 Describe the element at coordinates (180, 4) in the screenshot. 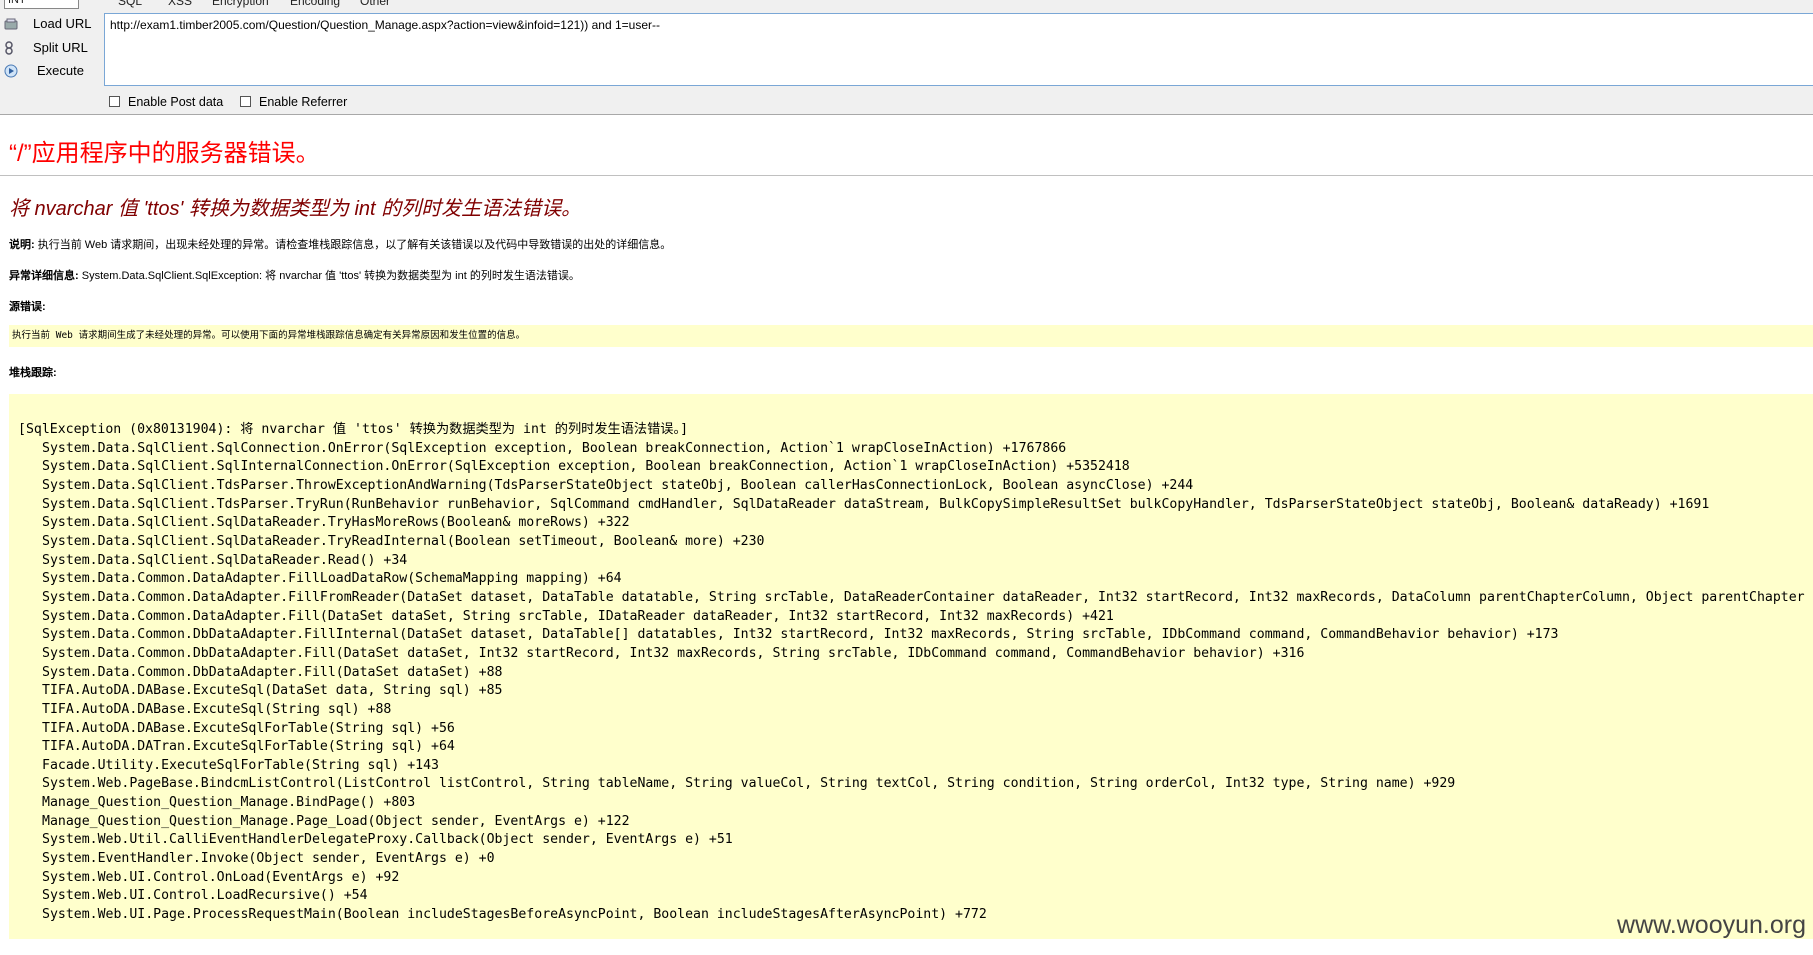

I see `menu-xss: XSS` at that location.